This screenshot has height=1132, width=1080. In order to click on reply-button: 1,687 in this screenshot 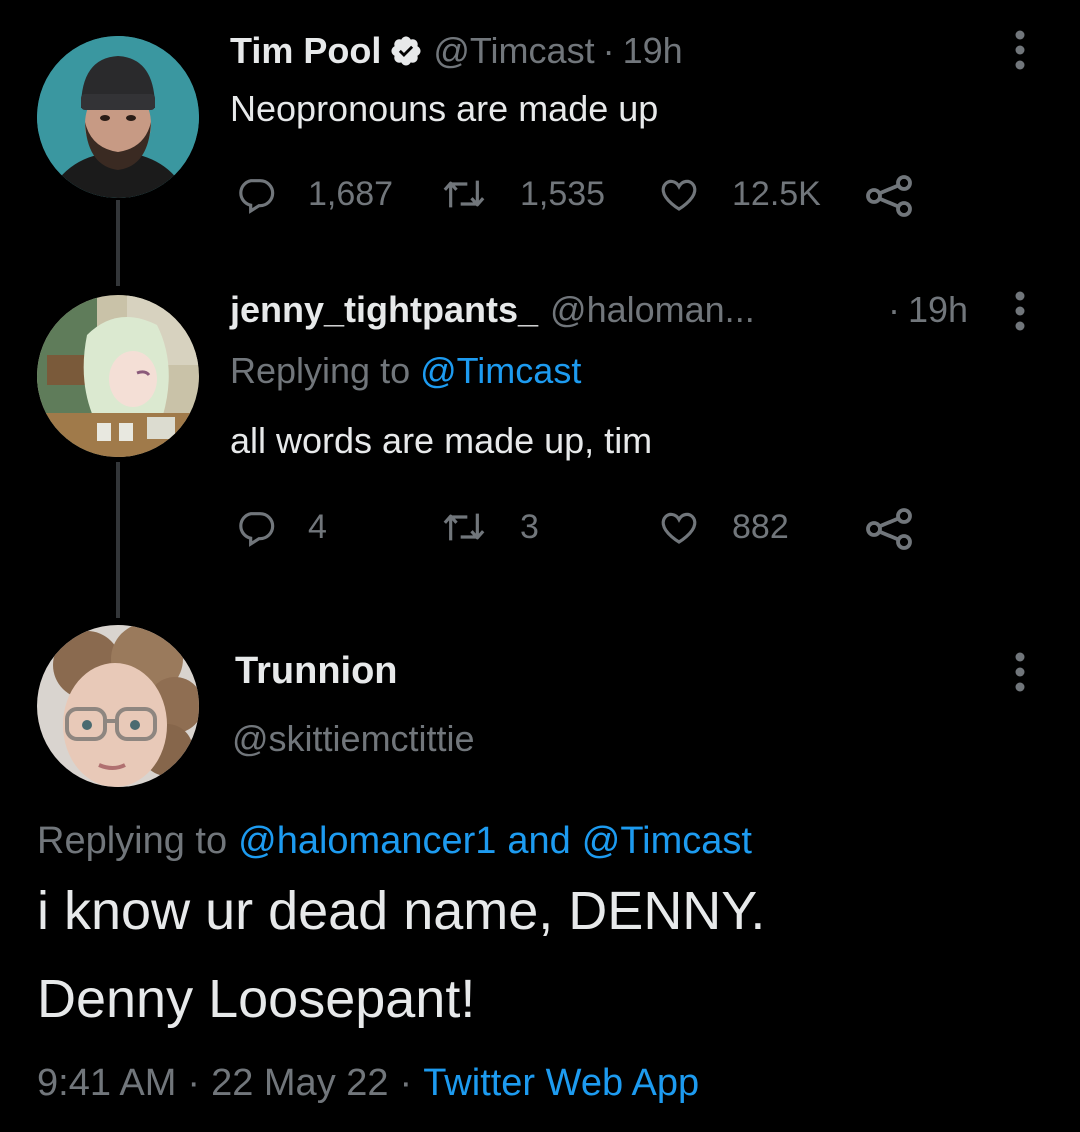, I will do `click(314, 194)`.